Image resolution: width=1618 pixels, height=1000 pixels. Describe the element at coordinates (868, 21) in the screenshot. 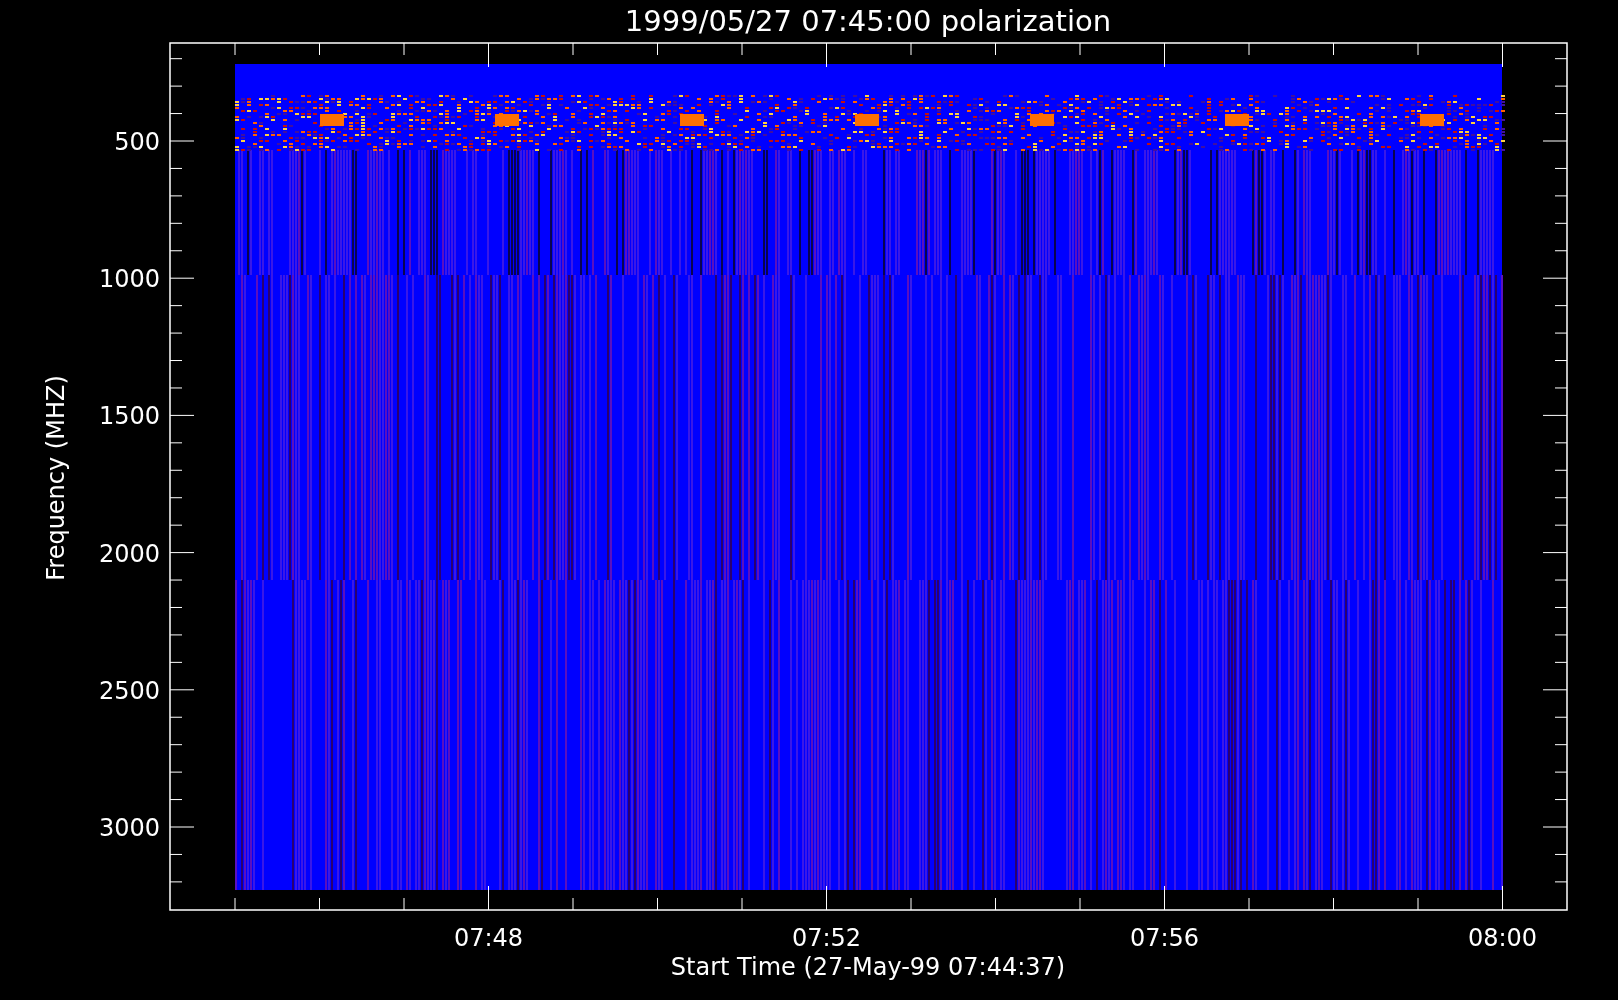

I see `plot-title: 1999/05/27 07:45:00 polarization` at that location.